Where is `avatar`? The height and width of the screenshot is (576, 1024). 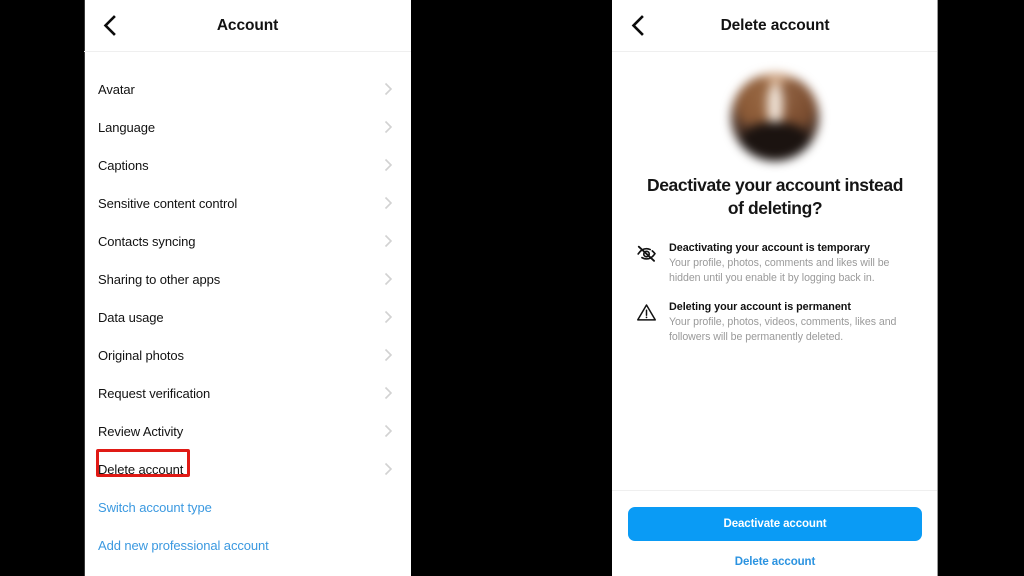
avatar is located at coordinates (775, 117).